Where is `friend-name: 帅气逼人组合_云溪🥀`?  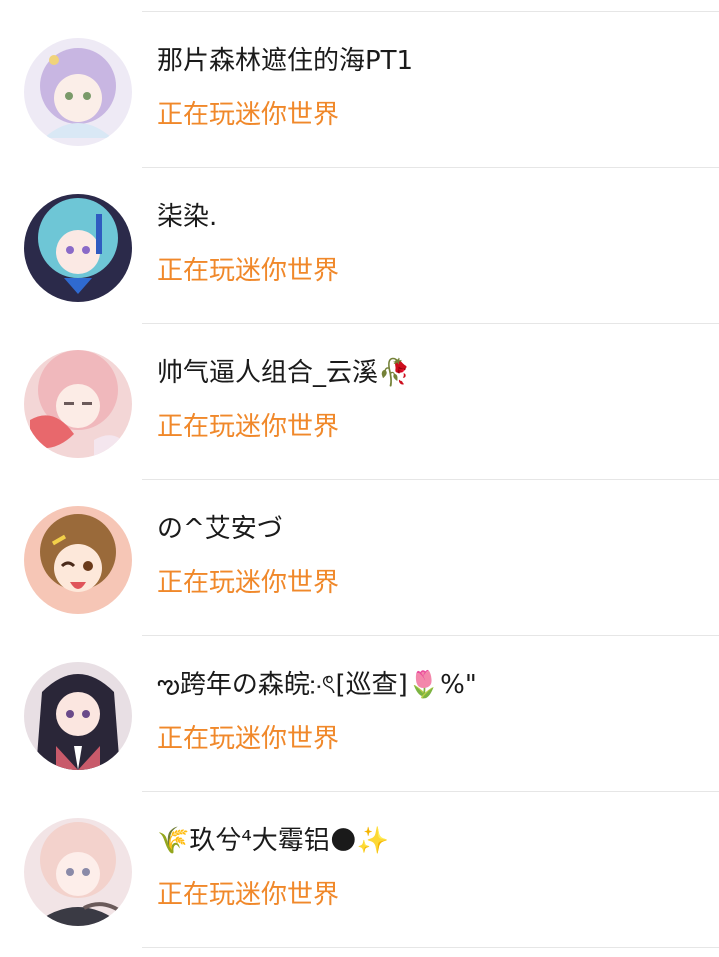 friend-name: 帅气逼人组合_云溪🥀 is located at coordinates (284, 373).